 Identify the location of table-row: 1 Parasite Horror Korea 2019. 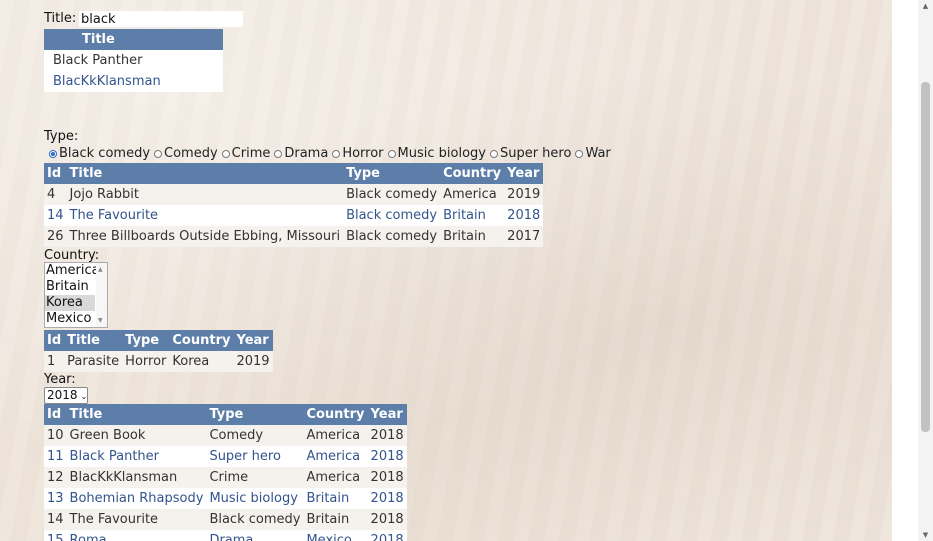
(158, 361).